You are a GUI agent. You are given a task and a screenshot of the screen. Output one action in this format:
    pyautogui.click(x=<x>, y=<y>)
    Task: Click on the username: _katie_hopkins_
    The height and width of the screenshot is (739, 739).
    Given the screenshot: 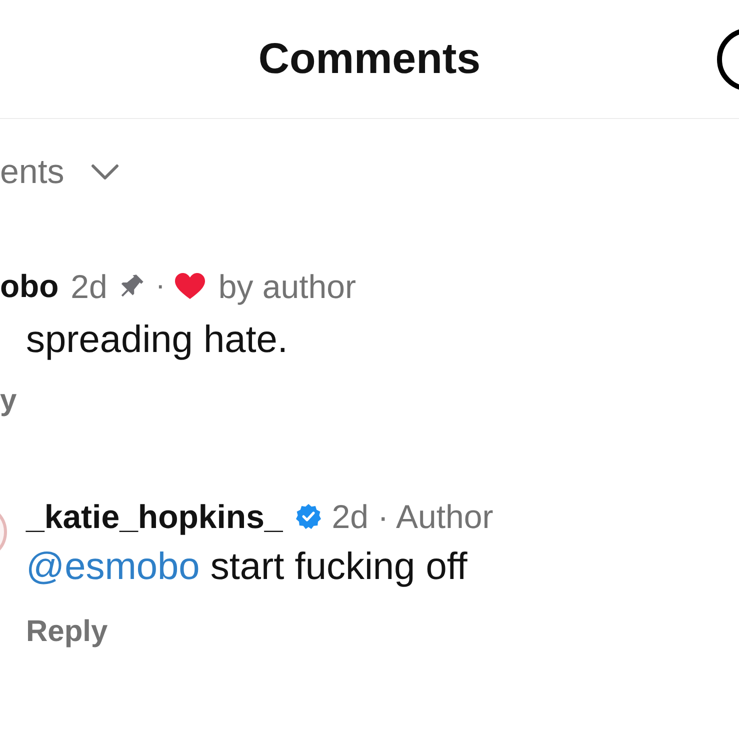 What is the action you would take?
    pyautogui.click(x=154, y=516)
    